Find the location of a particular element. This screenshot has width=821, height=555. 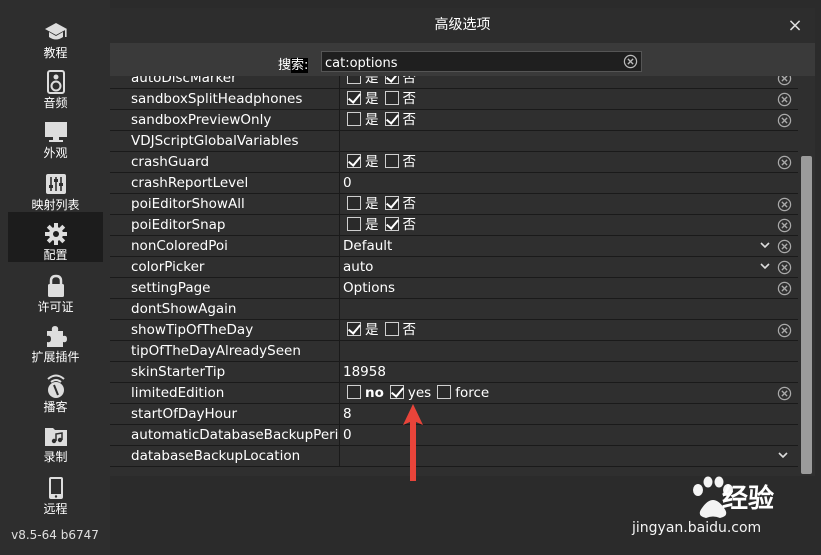

option-key: colorPicker is located at coordinates (168, 267).